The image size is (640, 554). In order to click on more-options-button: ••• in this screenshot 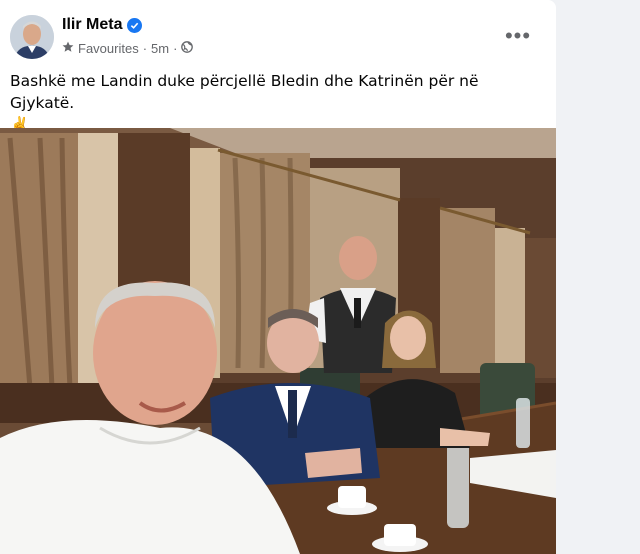, I will do `click(518, 36)`.